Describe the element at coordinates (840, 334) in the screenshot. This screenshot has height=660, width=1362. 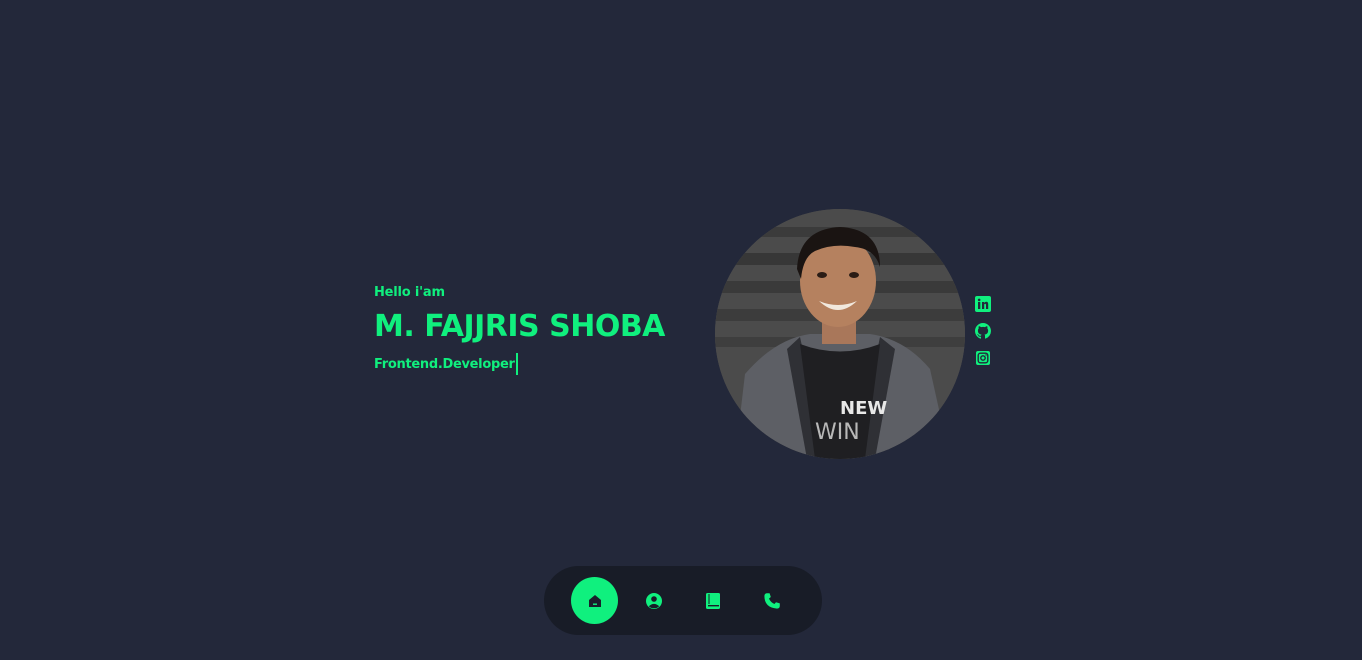
I see `profile-photo: NEW WIN` at that location.